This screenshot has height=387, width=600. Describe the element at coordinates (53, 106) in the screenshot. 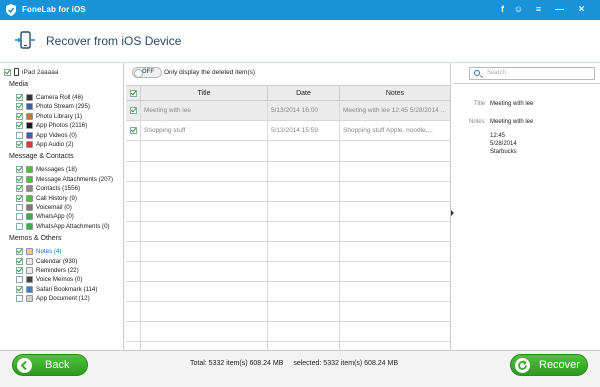

I see `sidebar-item: Photo Stream (295)` at that location.